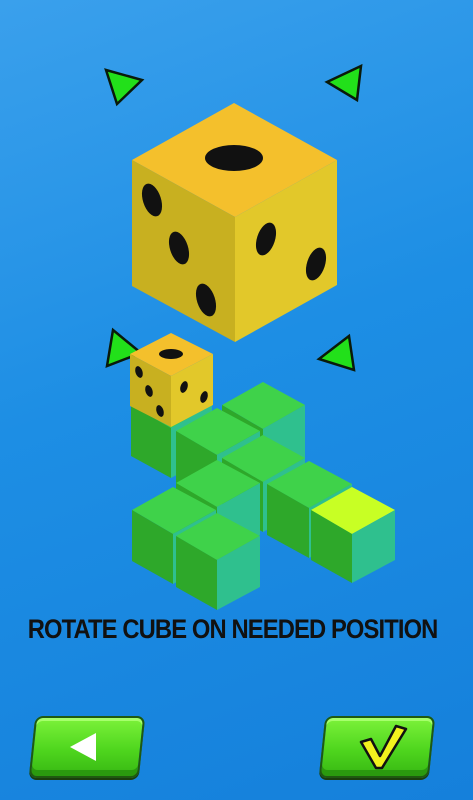 The image size is (473, 800). What do you see at coordinates (343, 83) in the screenshot?
I see `rotate-up-right-arrow-icon` at bounding box center [343, 83].